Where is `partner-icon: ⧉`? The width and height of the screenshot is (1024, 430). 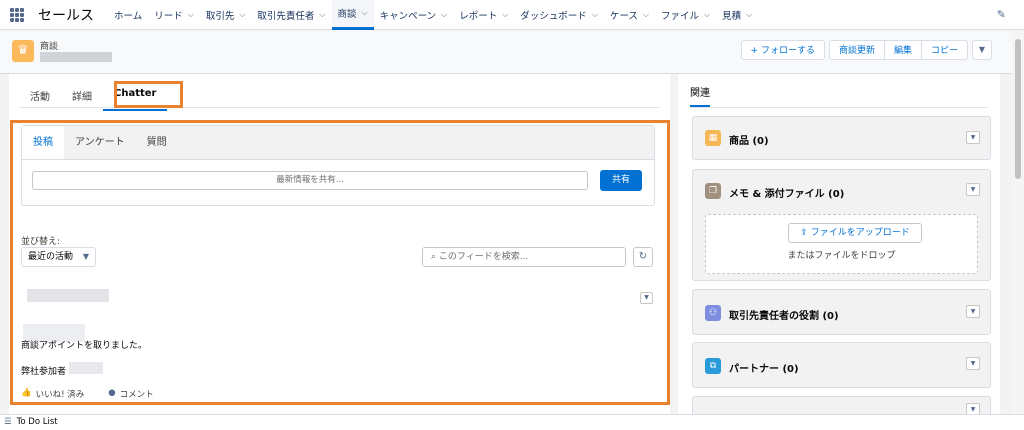
partner-icon: ⧉ is located at coordinates (713, 366).